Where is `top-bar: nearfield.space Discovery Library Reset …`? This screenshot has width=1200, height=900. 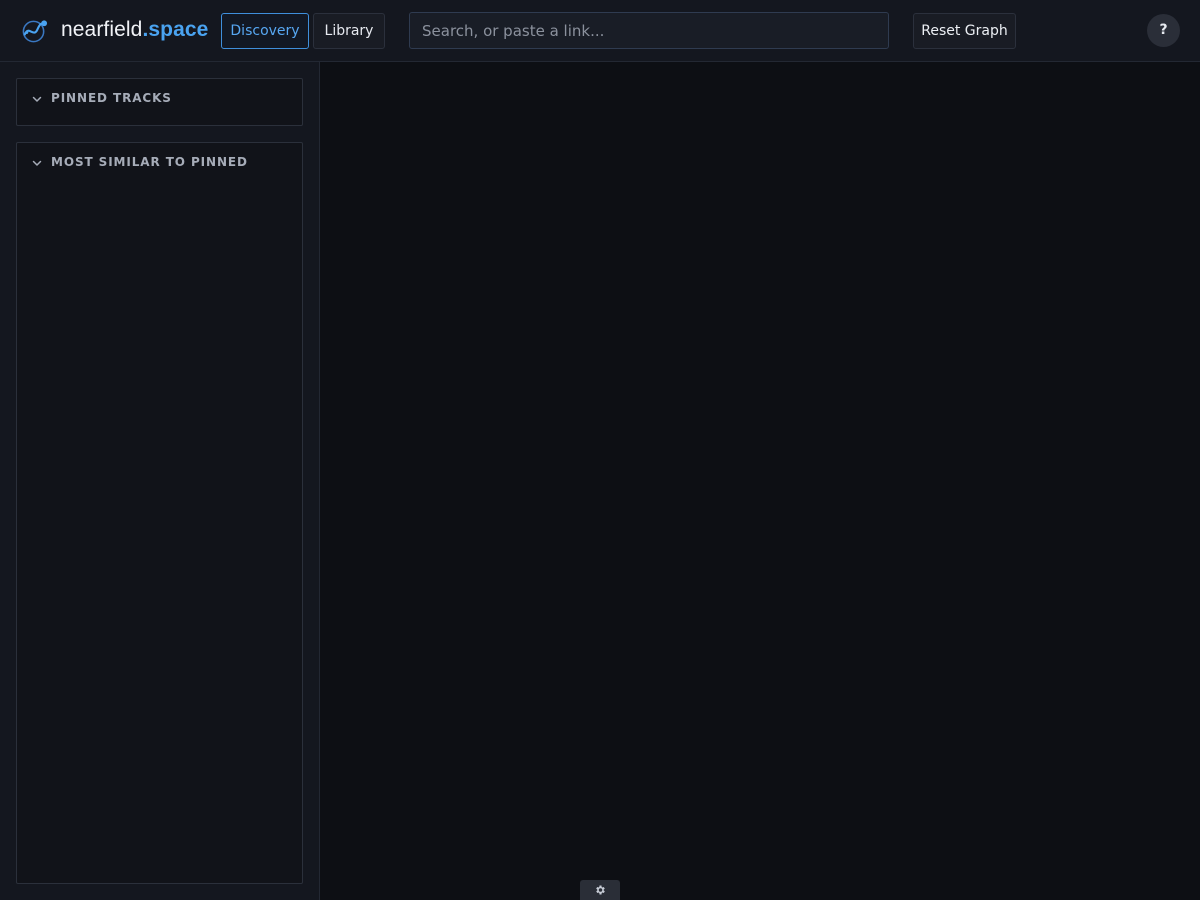
top-bar: nearfield.space Discovery Library Reset … is located at coordinates (600, 31).